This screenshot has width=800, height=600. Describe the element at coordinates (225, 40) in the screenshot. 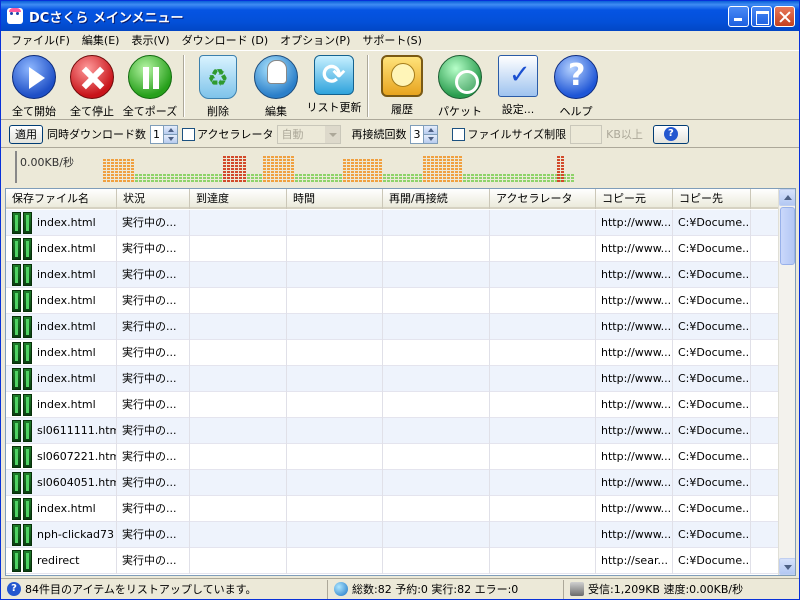

I see `menu-download: ダウンロード (D)` at that location.